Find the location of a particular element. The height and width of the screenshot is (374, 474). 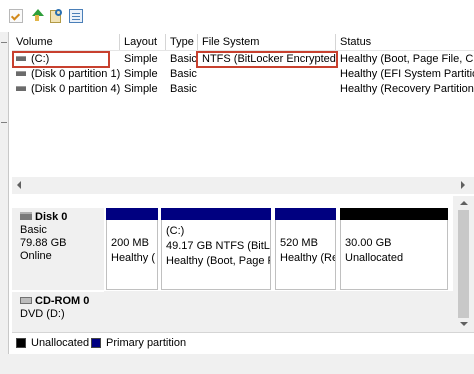

partition-size: 30.00 GB is located at coordinates (368, 243).